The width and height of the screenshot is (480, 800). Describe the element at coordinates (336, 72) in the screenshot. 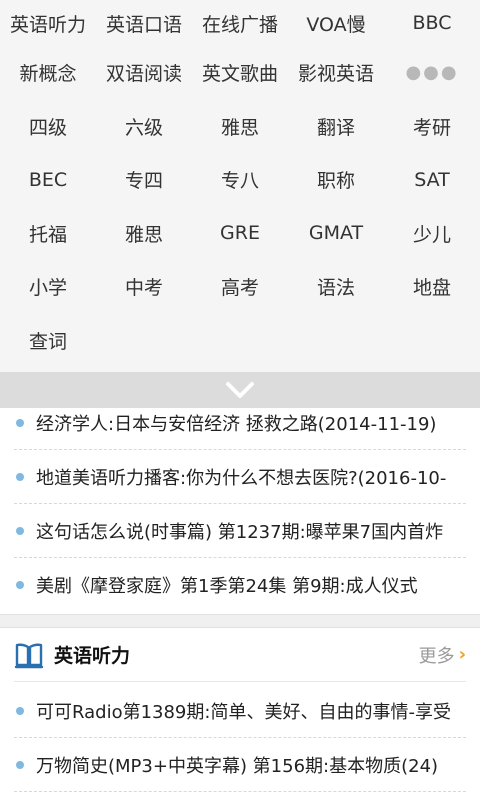

I see `category-movie-english: 影视英语` at that location.